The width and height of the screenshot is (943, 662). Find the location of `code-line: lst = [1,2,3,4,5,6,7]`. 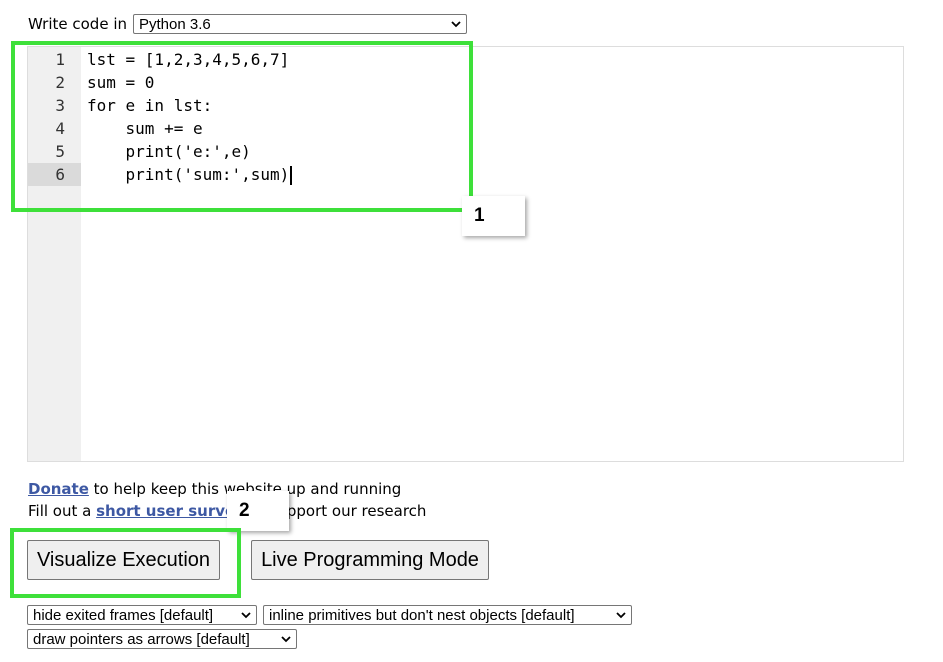

code-line: lst = [1,2,3,4,5,6,7] is located at coordinates (189, 59).